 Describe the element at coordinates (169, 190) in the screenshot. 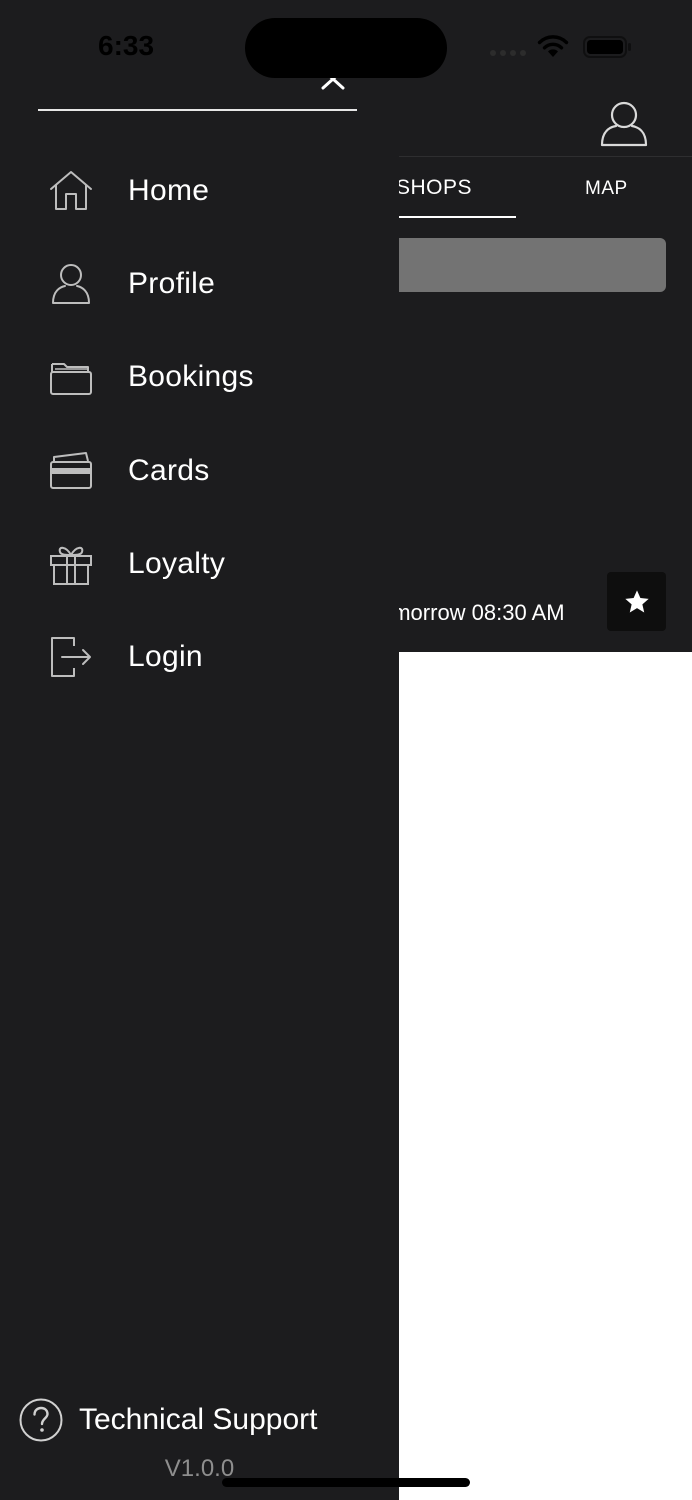

I see `menu-item-label: Home` at that location.